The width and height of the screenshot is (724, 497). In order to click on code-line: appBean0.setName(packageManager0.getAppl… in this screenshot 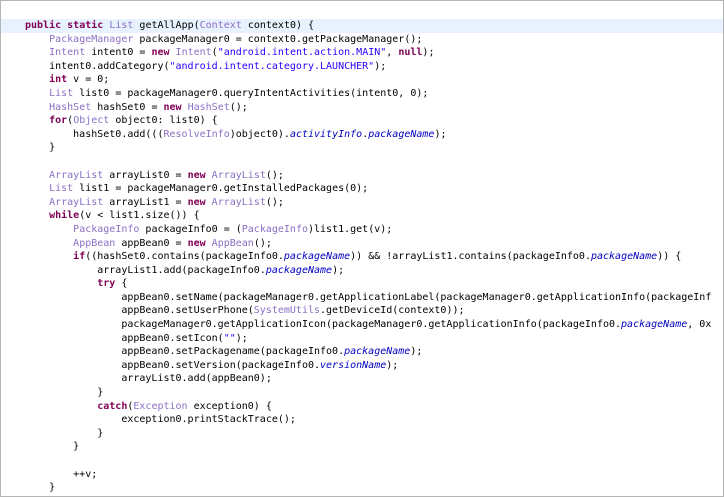, I will do `click(362, 298)`.